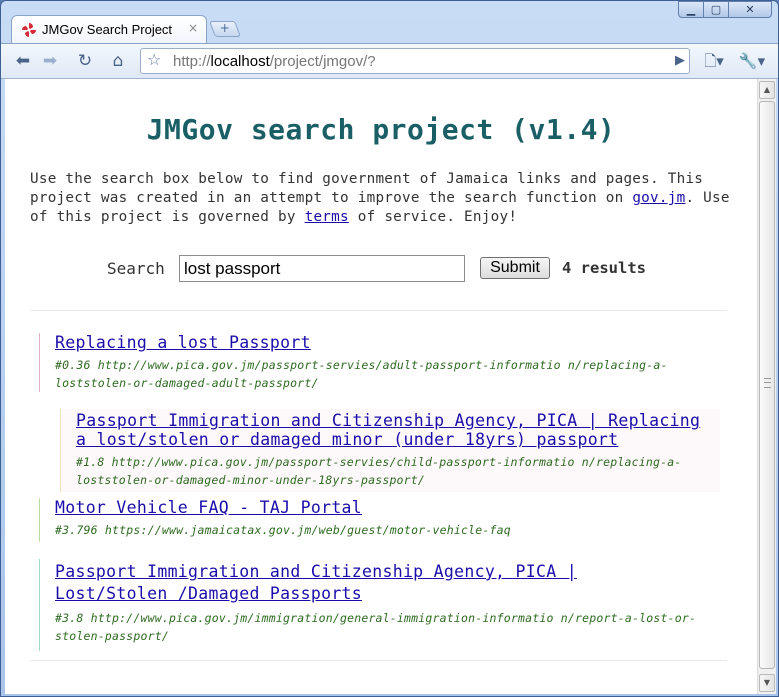 This screenshot has height=697, width=779. Describe the element at coordinates (604, 268) in the screenshot. I see `result-count: 4 results` at that location.